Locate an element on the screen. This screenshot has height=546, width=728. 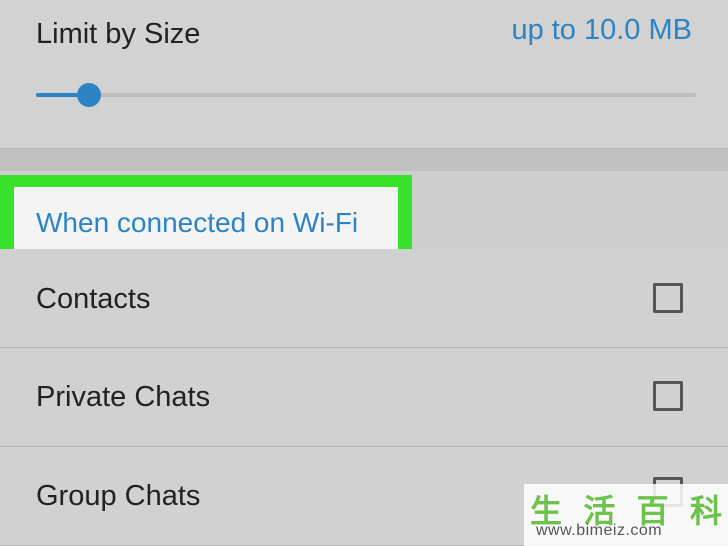
size-slider is located at coordinates (366, 95).